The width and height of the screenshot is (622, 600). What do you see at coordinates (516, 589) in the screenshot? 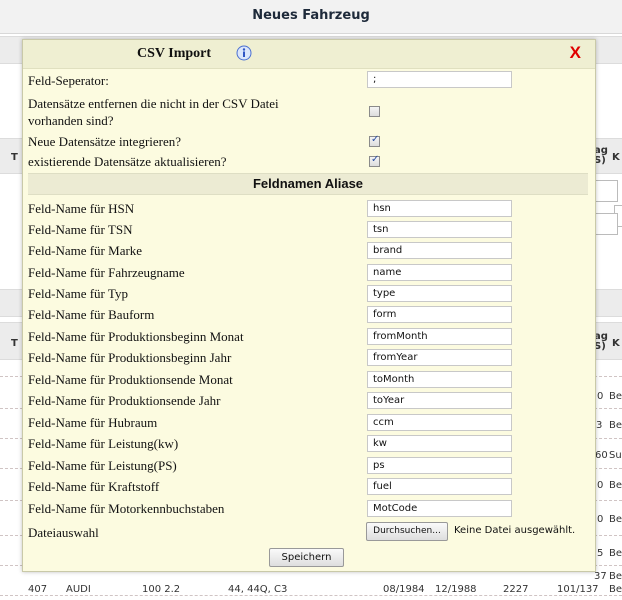
I see `table-cell: 2227` at bounding box center [516, 589].